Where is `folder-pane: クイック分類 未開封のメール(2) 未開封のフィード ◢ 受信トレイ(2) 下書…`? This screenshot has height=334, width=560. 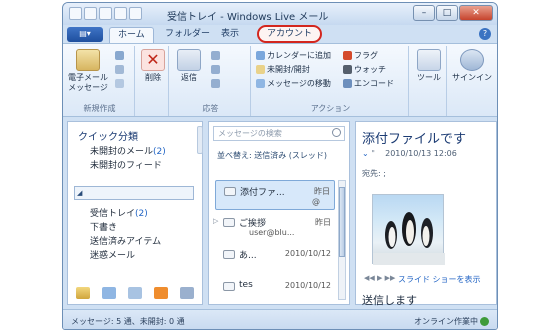
folder-pane: クイック分類 未開封のメール(2) 未開封のフィード ◢ 受信トレイ(2) 下書… is located at coordinates (135, 213).